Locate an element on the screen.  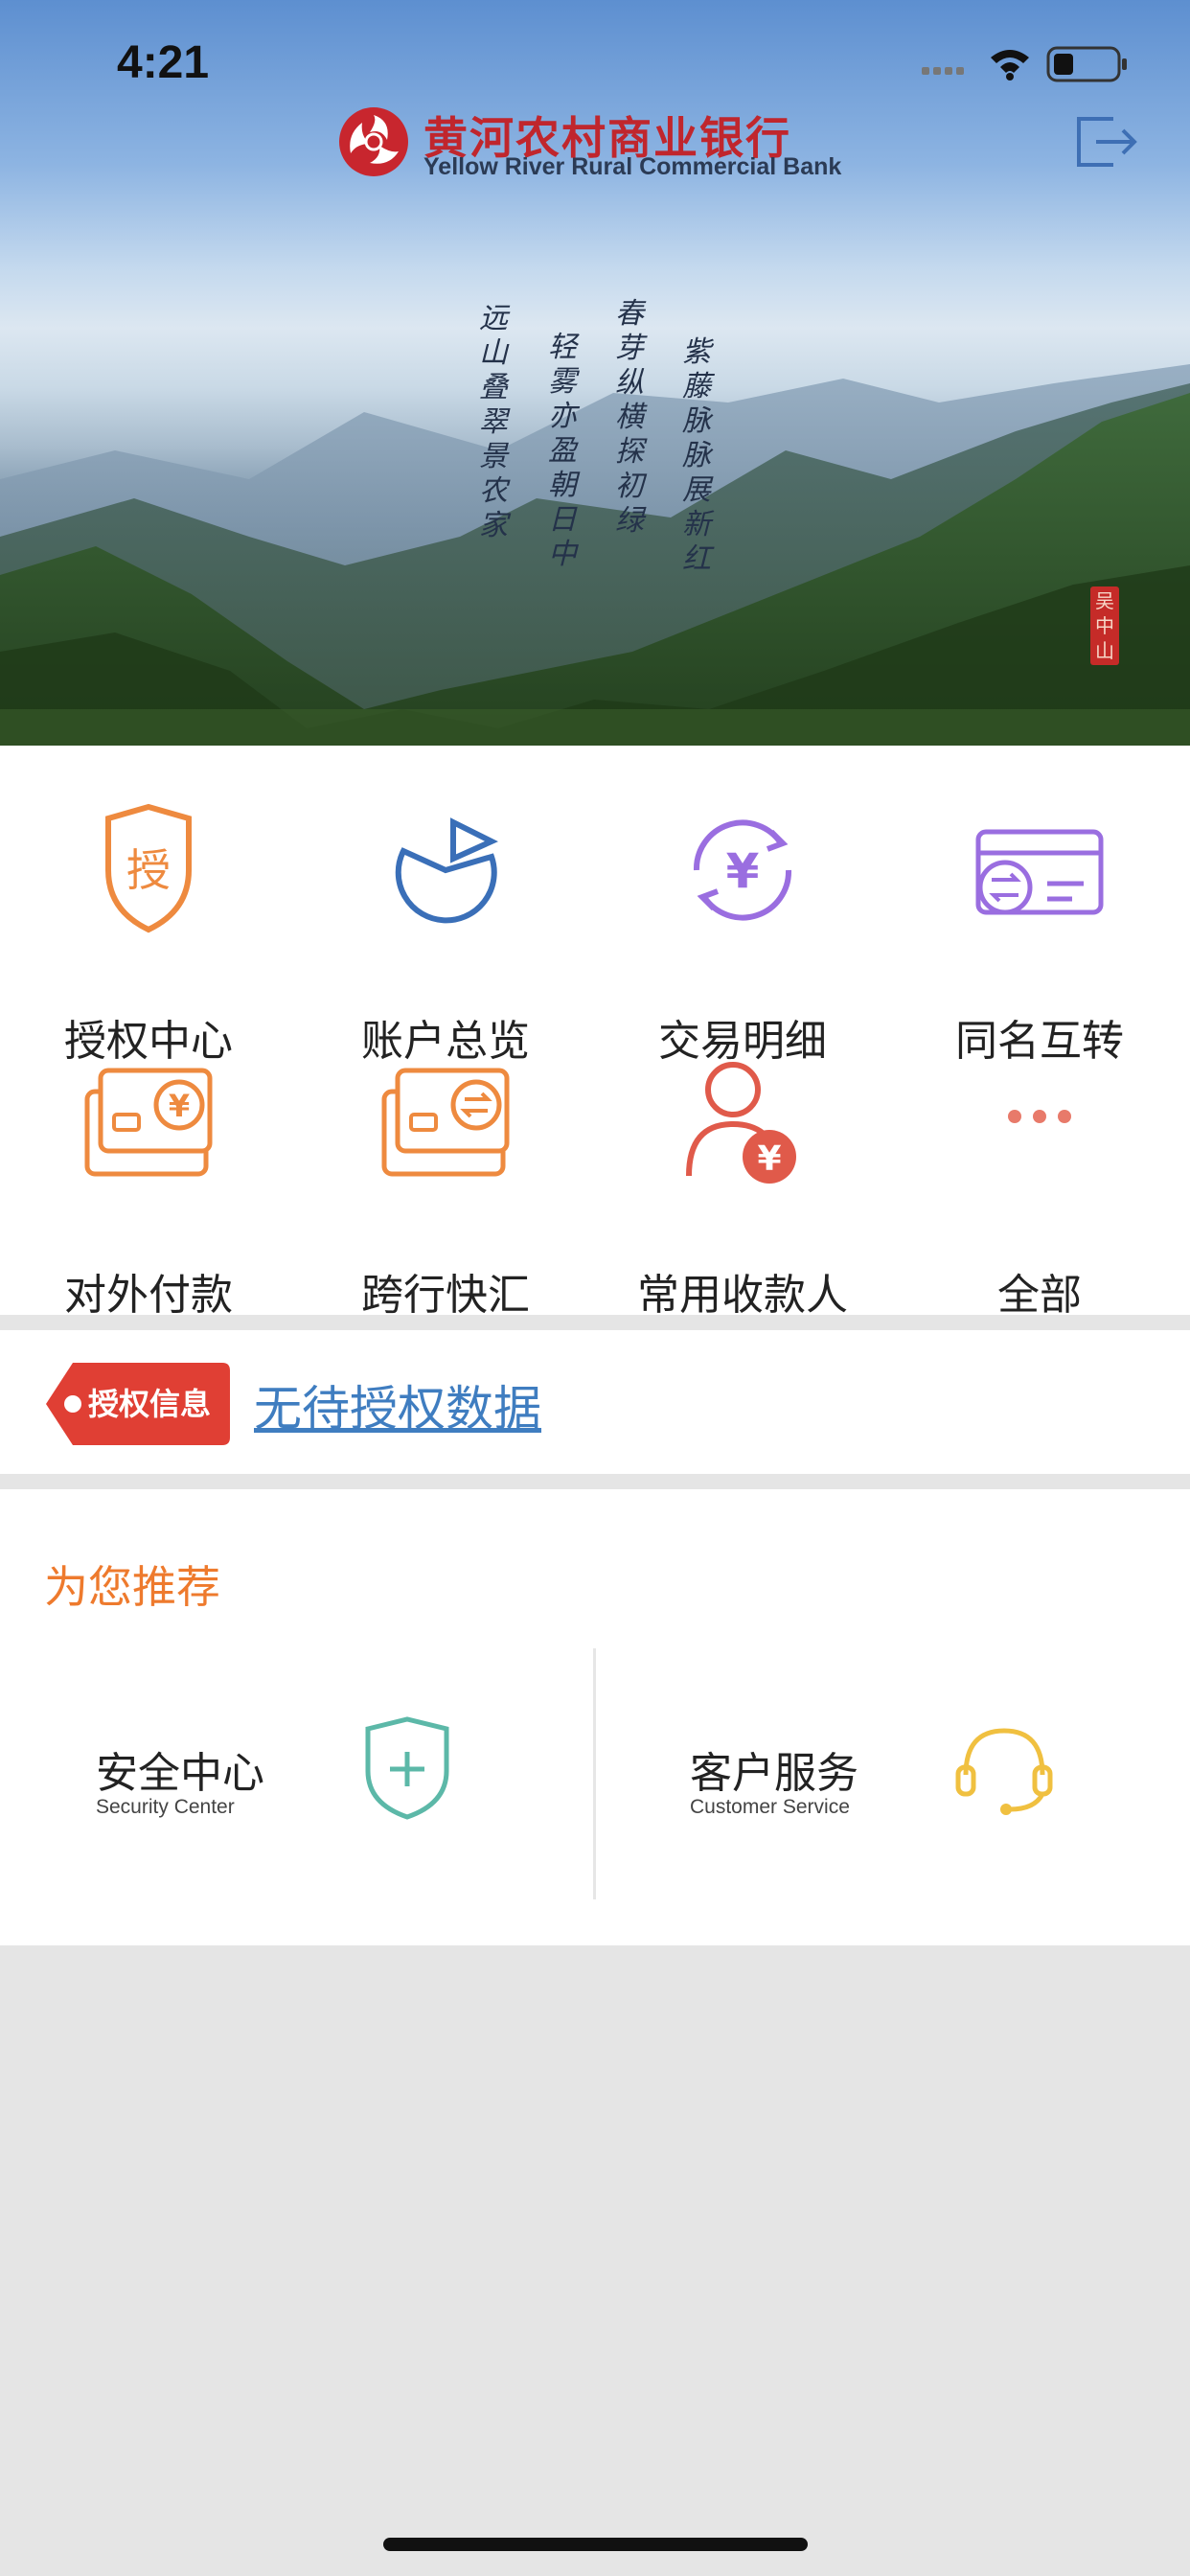
svg-text: 授 is located at coordinates (148, 870).